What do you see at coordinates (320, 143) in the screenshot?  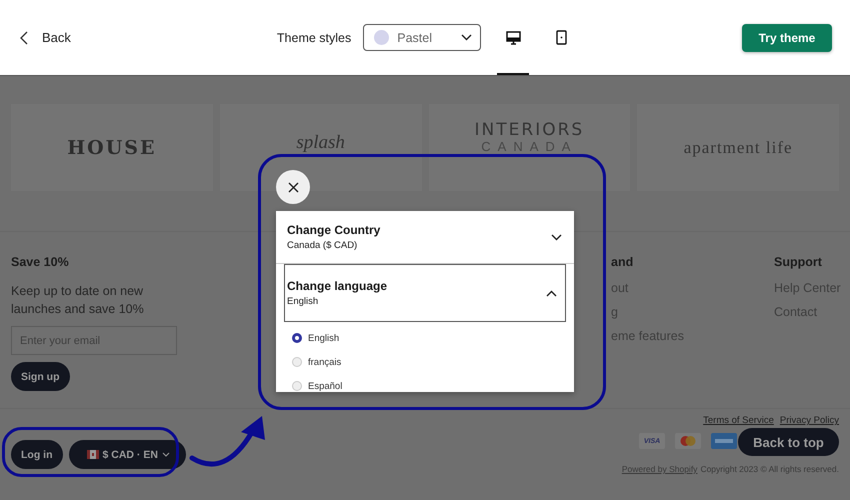 I see `brand-logo: splash` at bounding box center [320, 143].